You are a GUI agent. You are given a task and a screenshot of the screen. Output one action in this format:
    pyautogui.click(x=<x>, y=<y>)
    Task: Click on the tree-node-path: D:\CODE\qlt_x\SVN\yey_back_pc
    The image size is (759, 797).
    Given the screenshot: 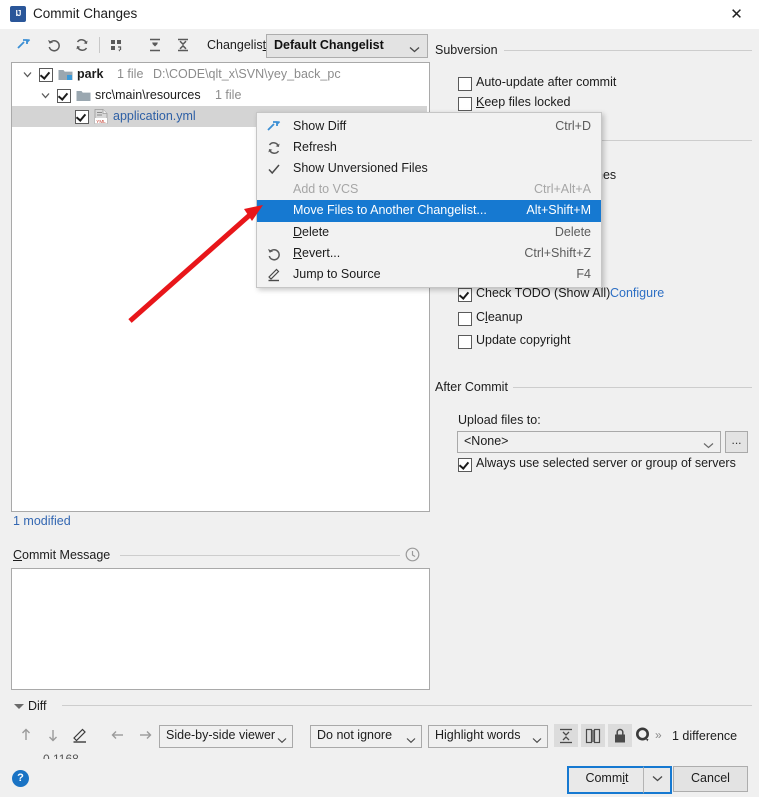 What is the action you would take?
    pyautogui.click(x=247, y=74)
    